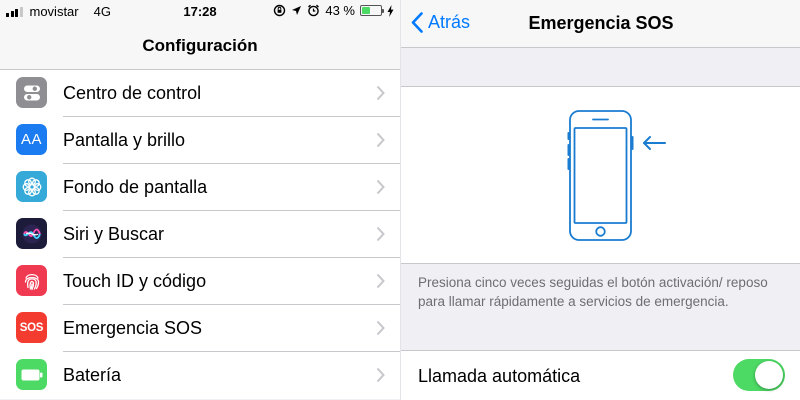  What do you see at coordinates (92, 375) in the screenshot?
I see `settings-item-label: Batería` at bounding box center [92, 375].